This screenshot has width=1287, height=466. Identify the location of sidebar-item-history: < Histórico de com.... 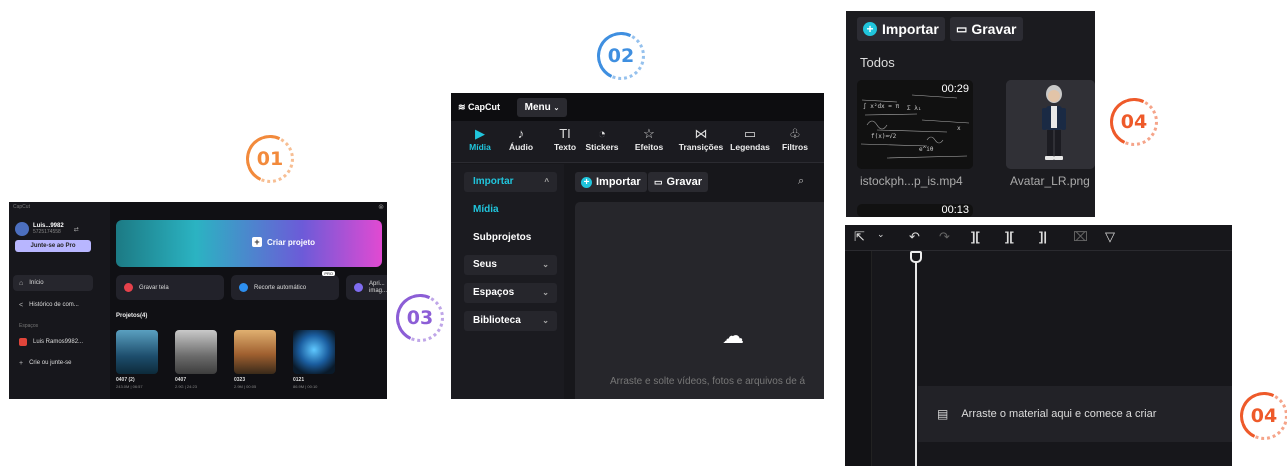
(53, 305).